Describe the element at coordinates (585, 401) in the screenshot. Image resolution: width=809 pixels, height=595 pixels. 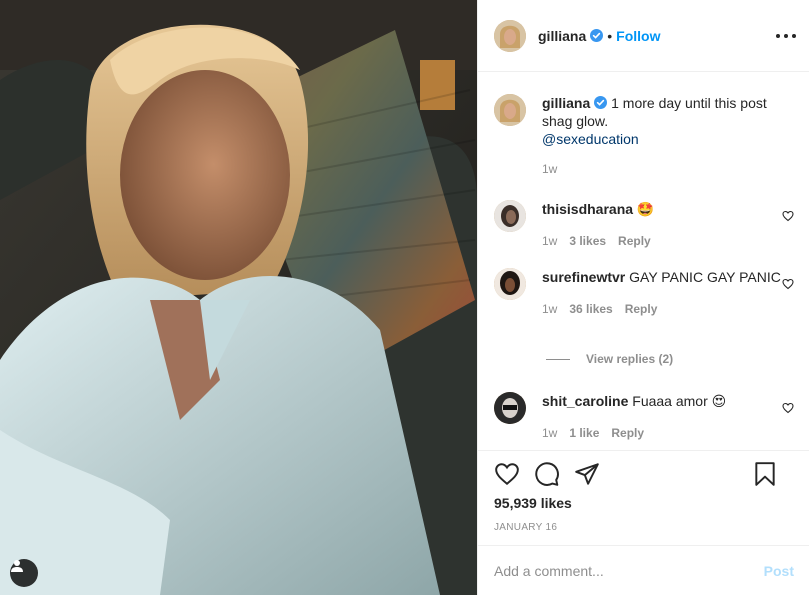
I see `comment-username: shit_caroline` at that location.